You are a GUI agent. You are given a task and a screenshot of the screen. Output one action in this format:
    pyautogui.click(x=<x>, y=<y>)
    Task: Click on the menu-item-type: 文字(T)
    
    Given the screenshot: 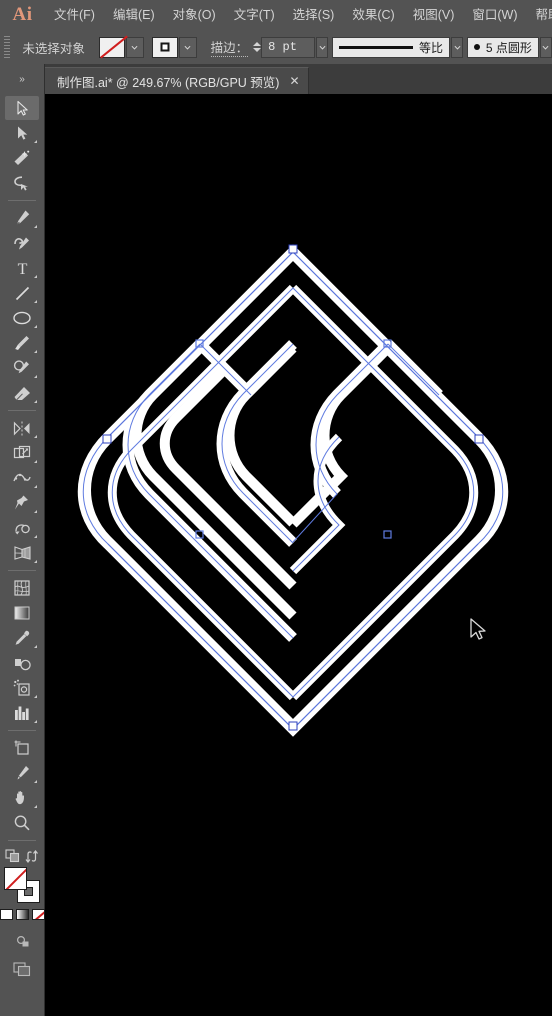 What is the action you would take?
    pyautogui.click(x=254, y=15)
    